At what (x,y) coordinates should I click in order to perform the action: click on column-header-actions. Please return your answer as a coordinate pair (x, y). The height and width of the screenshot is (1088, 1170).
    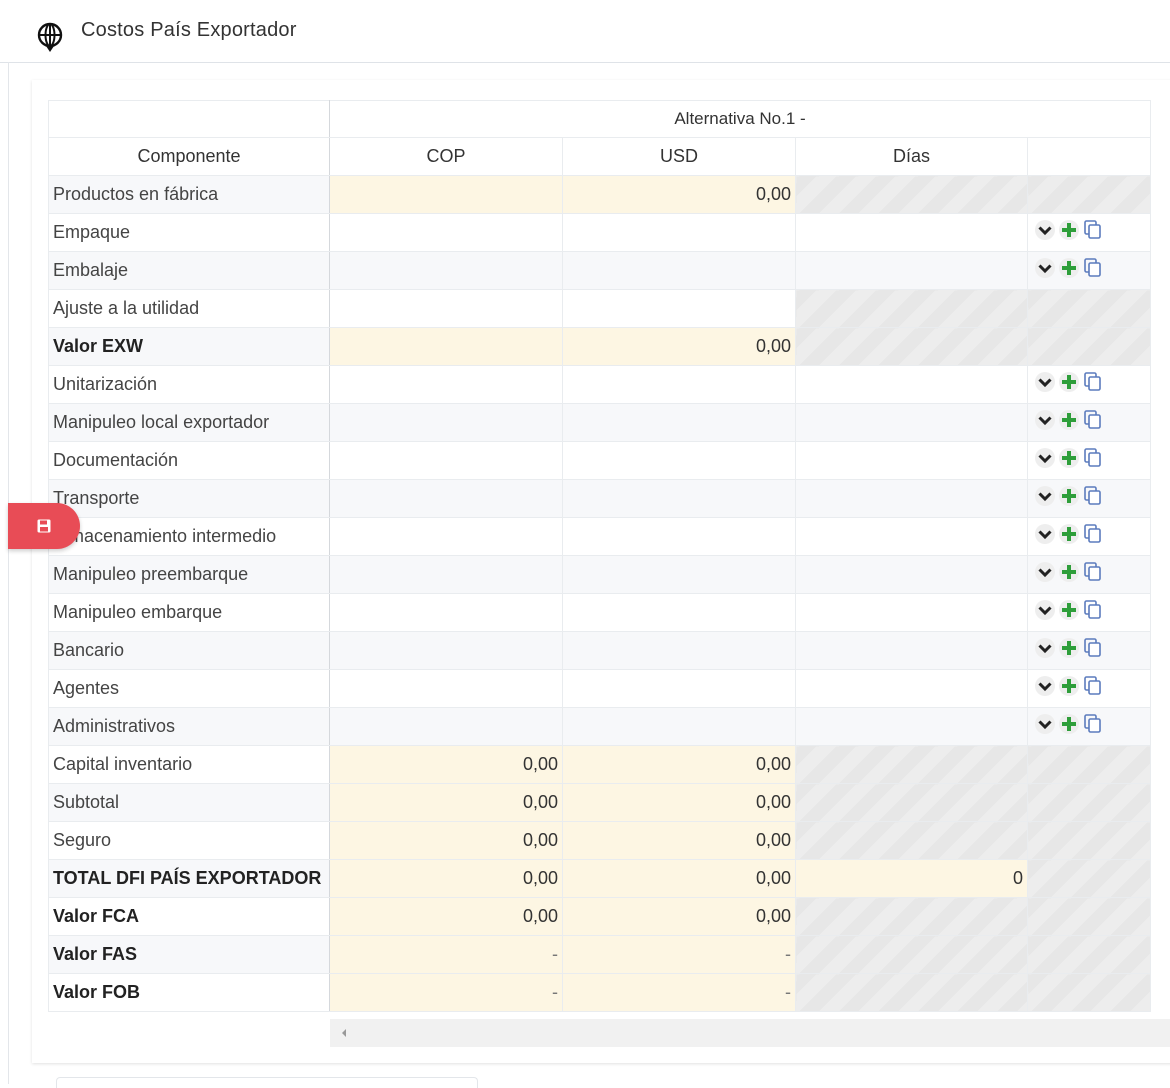
    Looking at the image, I should click on (1089, 156).